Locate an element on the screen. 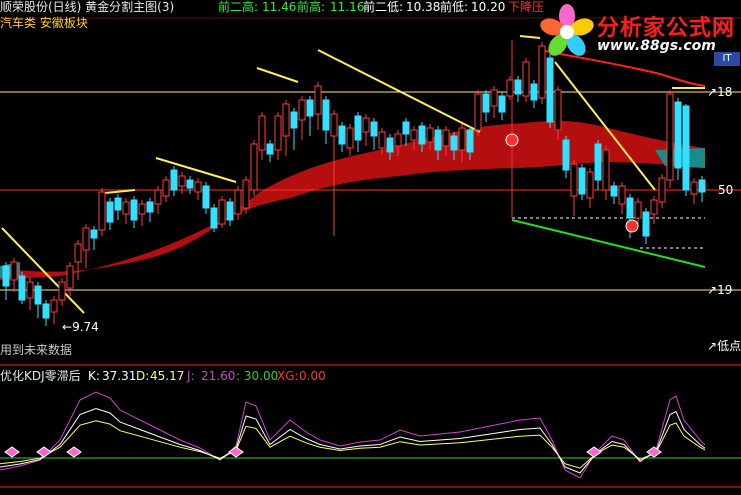 The height and width of the screenshot is (495, 741). stat-value-2: 11.16 is located at coordinates (347, 7).